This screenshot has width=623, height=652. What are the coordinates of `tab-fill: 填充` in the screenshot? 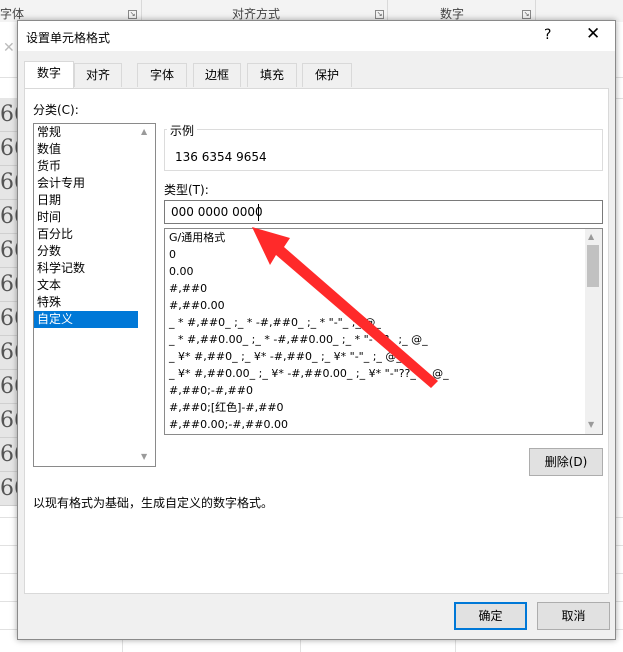 It's located at (272, 75).